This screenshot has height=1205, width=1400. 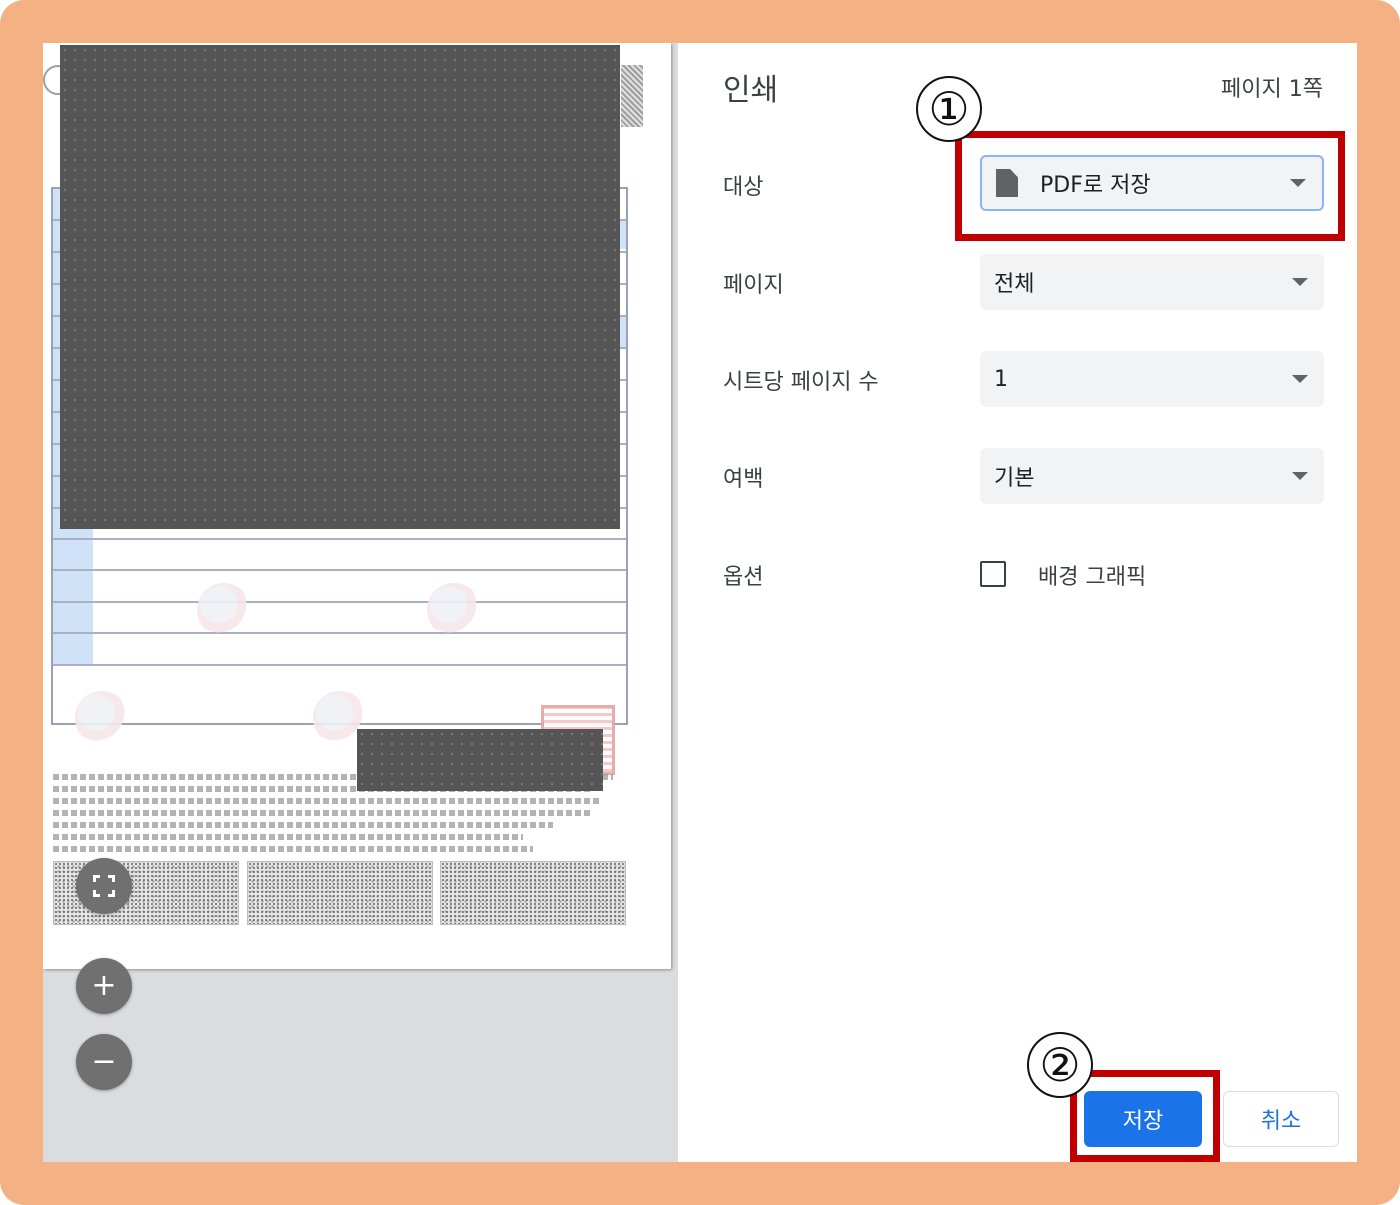 I want to click on margins-value: 기본, so click(x=1014, y=478).